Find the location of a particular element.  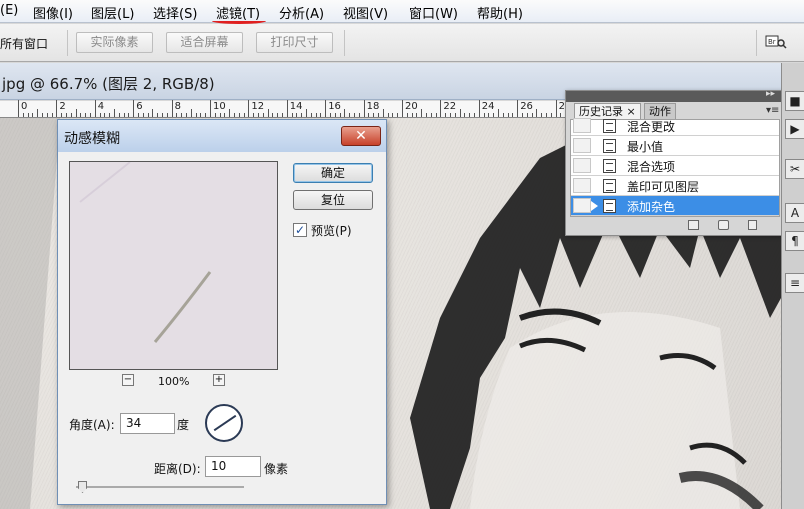

distance-label: 距离(D): is located at coordinates (177, 469).